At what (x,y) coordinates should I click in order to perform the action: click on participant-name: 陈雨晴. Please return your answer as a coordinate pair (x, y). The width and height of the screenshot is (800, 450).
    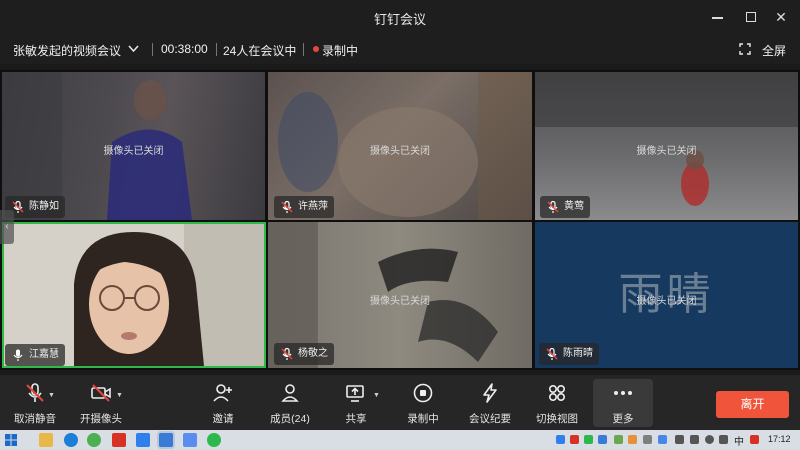
    Looking at the image, I should click on (578, 353).